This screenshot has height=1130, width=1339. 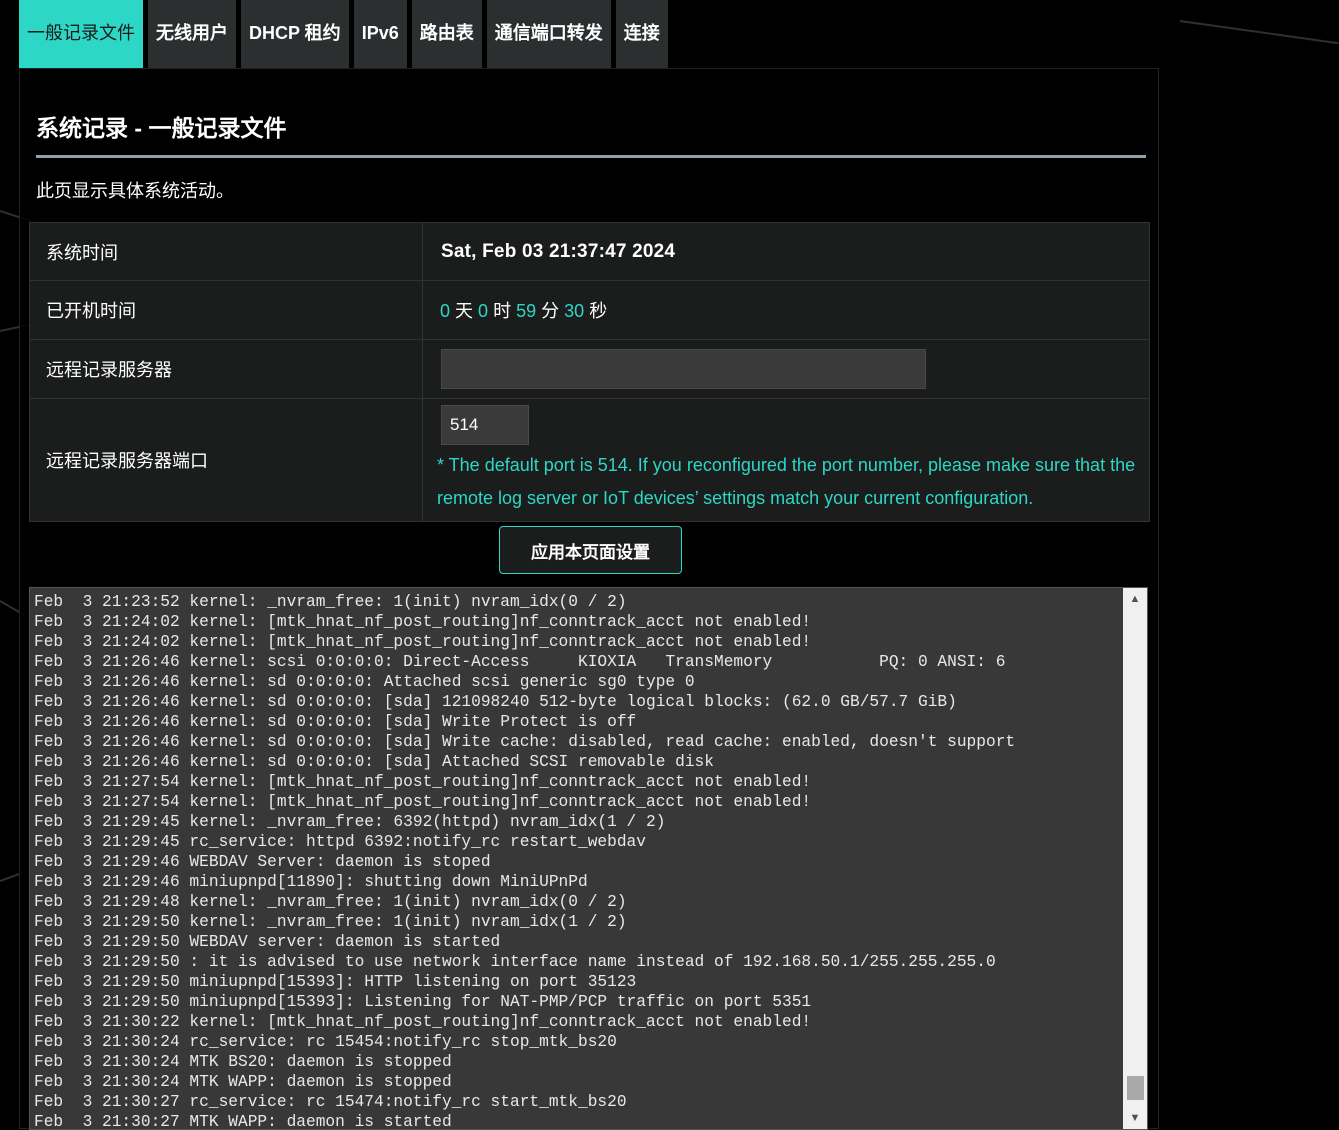 I want to click on tab-general-log: 一般记录文件, so click(x=81, y=34).